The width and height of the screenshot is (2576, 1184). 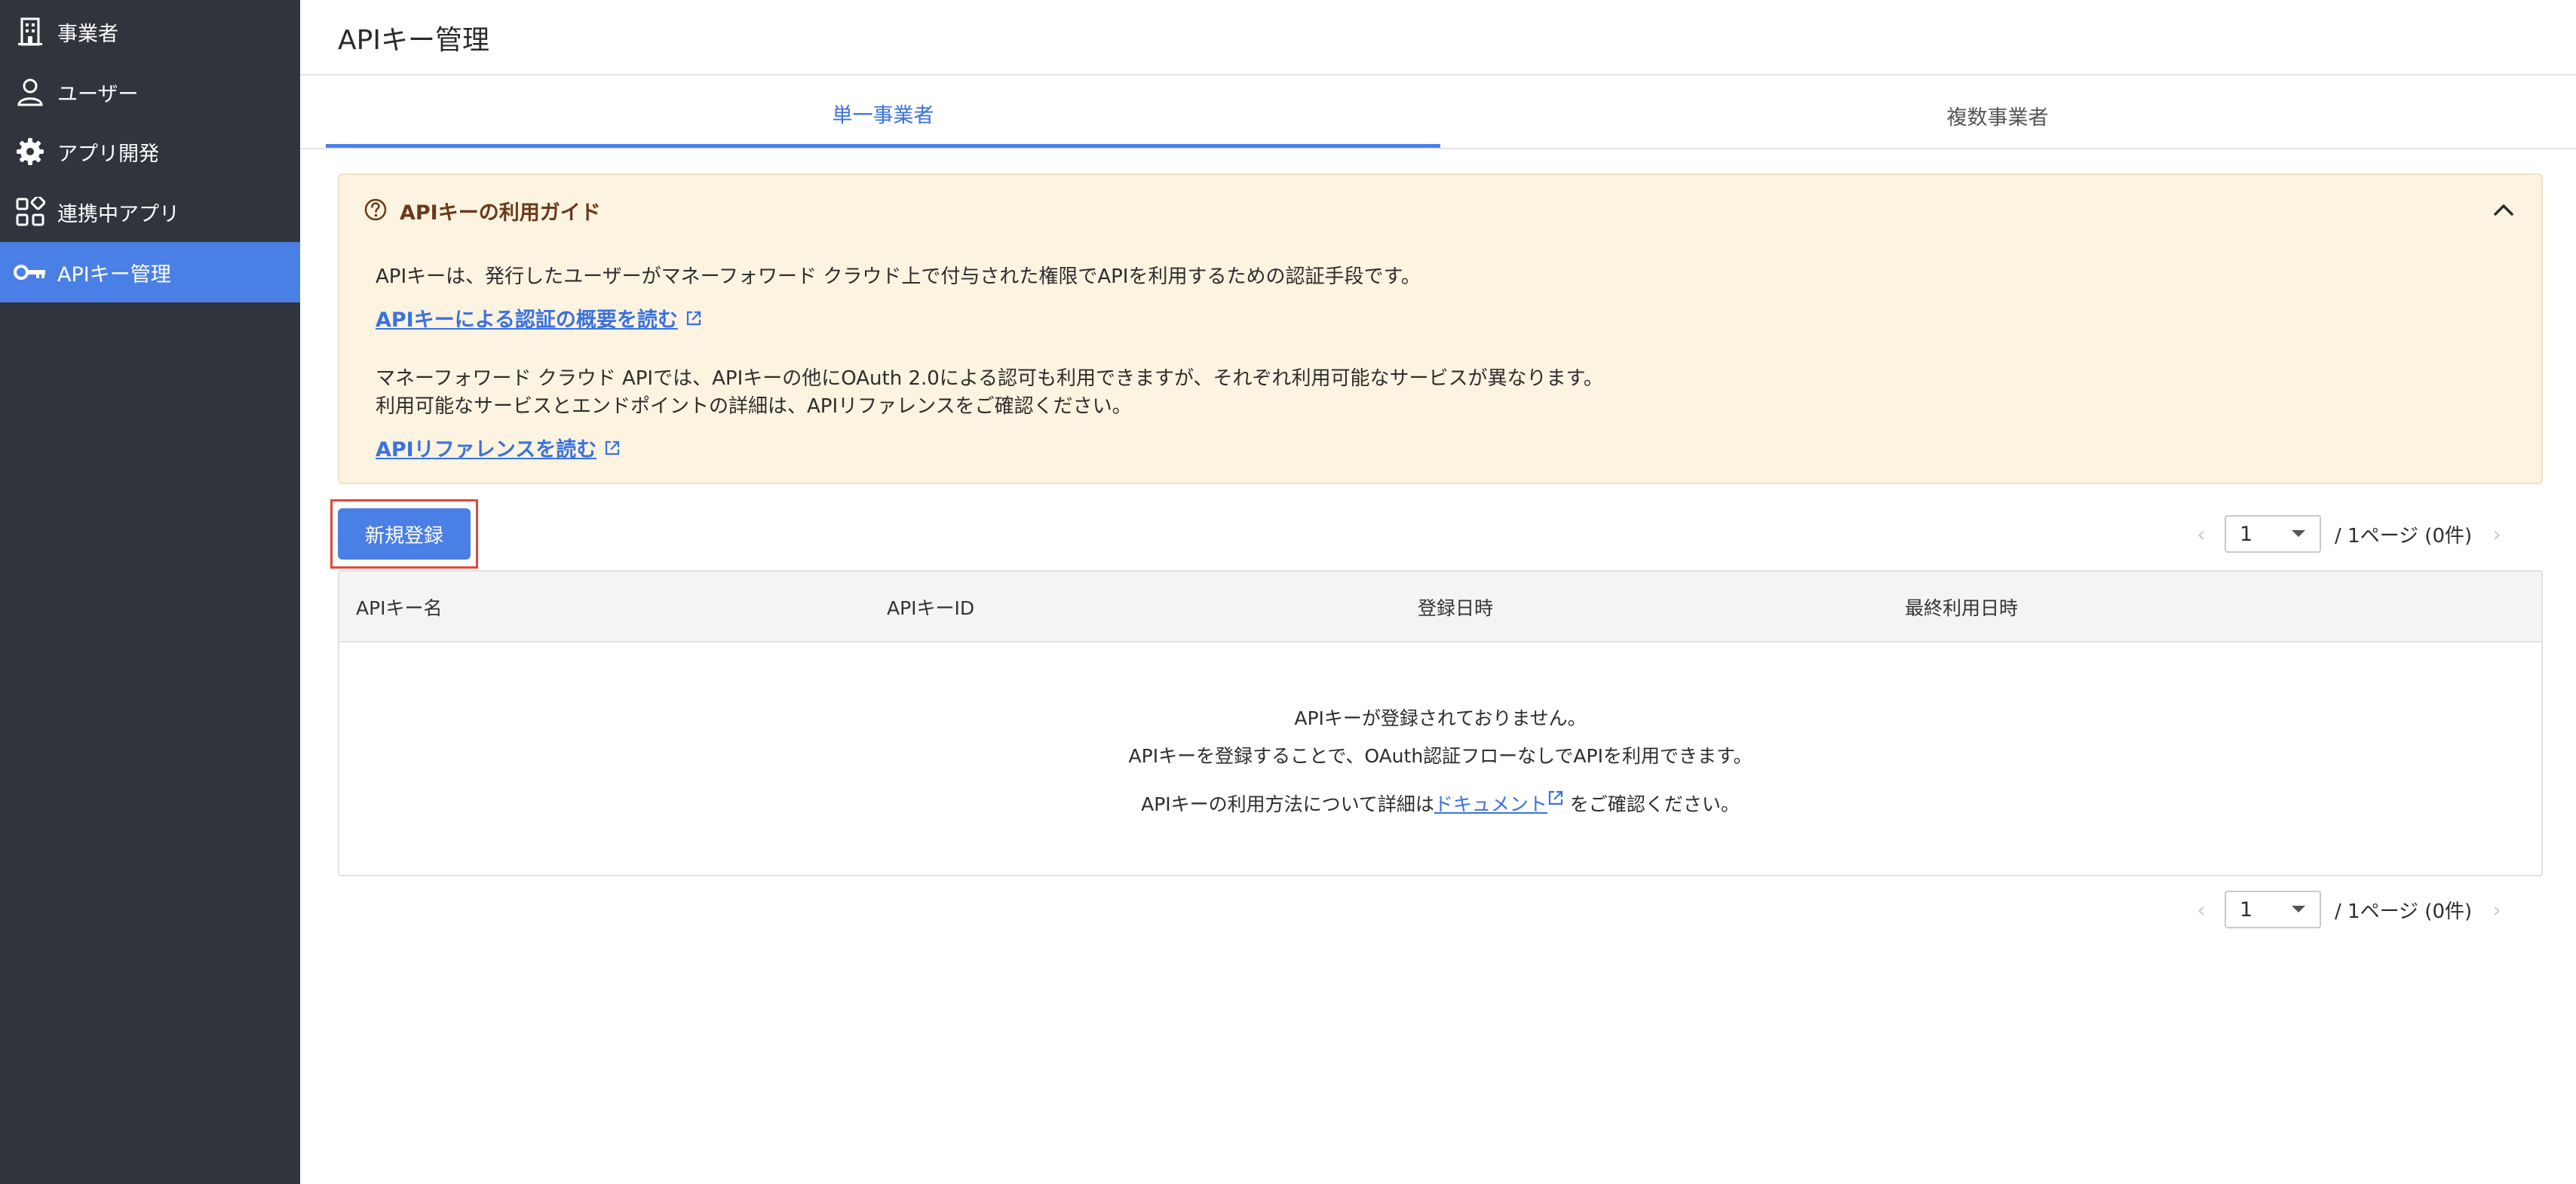 I want to click on link-label: APIキーによる認証の概要を読む, so click(x=527, y=320).